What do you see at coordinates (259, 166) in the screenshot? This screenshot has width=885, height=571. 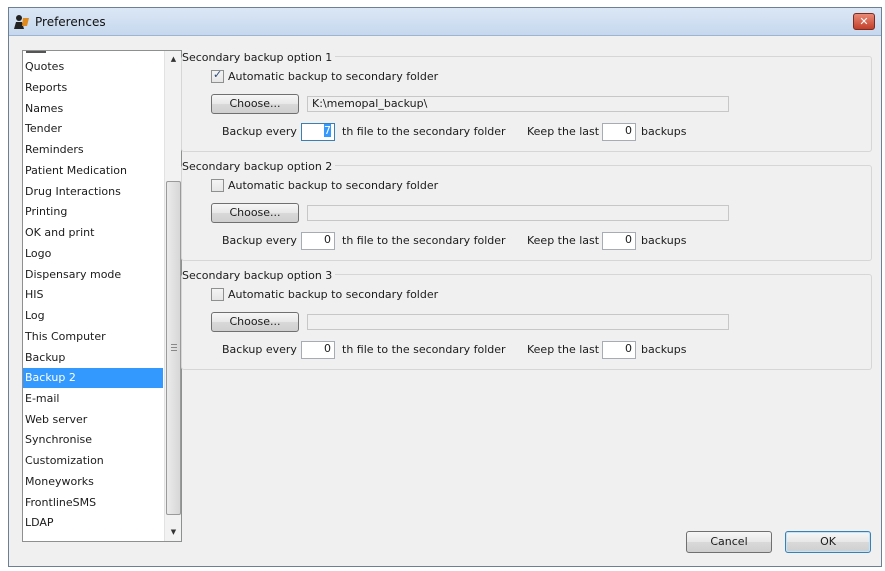 I see `group-title: Secondary backup option 2` at bounding box center [259, 166].